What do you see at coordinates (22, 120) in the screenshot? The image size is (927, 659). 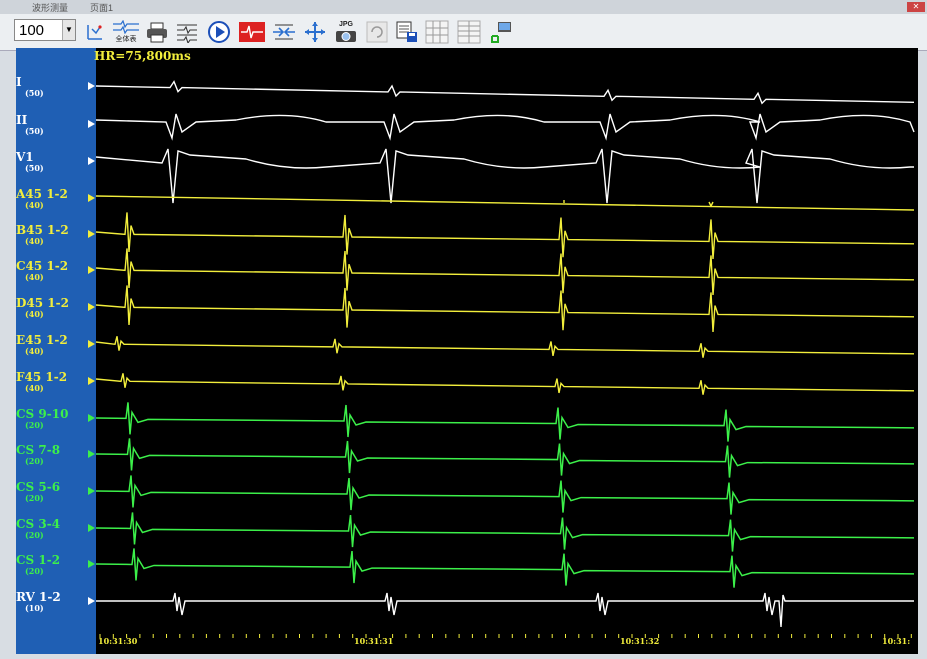 I see `channel-name: II` at bounding box center [22, 120].